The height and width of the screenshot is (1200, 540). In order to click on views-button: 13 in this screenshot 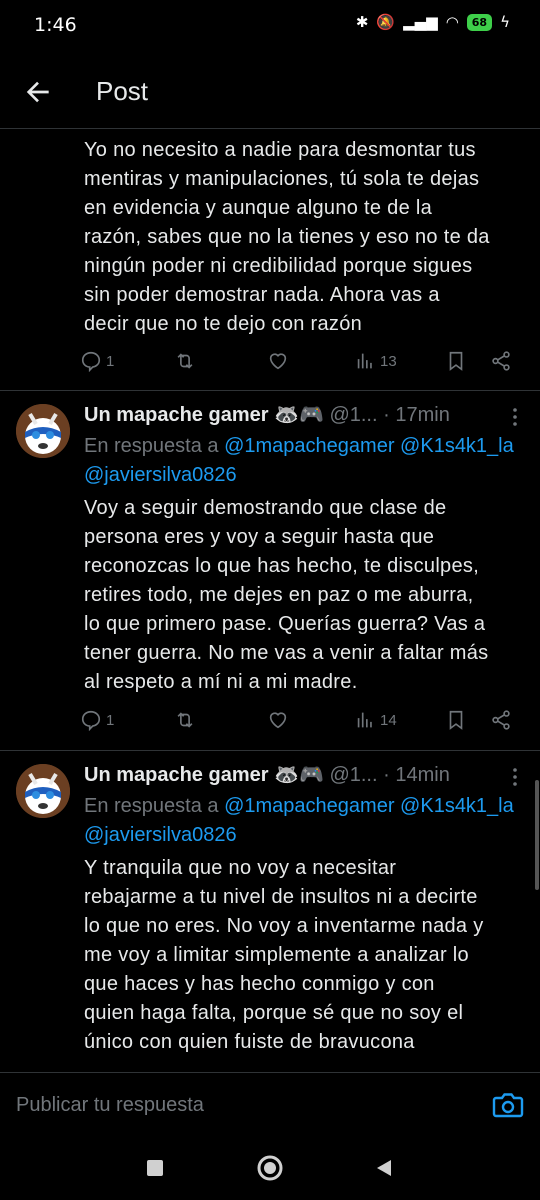, I will do `click(375, 361)`.